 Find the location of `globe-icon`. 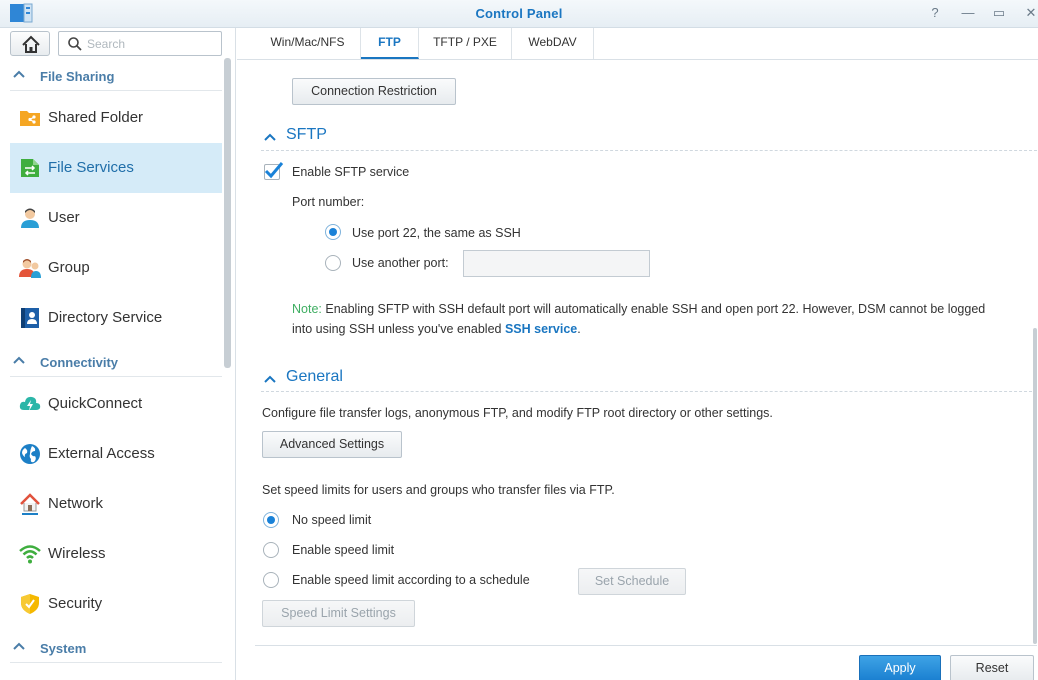

globe-icon is located at coordinates (30, 454).